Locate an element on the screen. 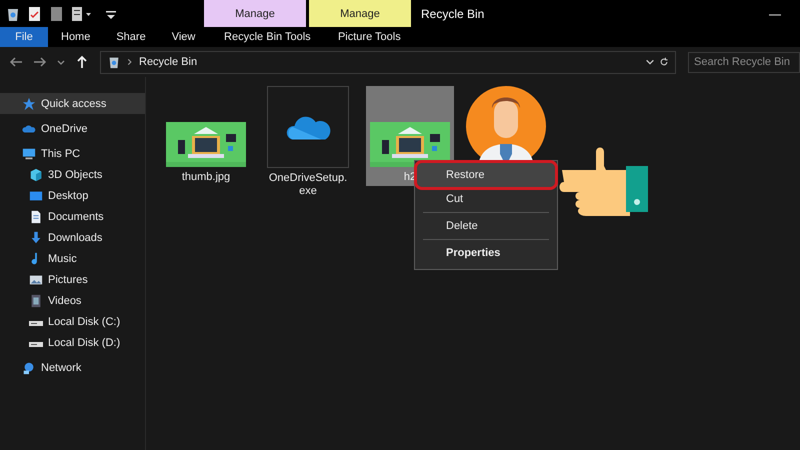 Image resolution: width=800 pixels, height=450 pixels. search-field: Search Recycle Bin is located at coordinates (744, 62).